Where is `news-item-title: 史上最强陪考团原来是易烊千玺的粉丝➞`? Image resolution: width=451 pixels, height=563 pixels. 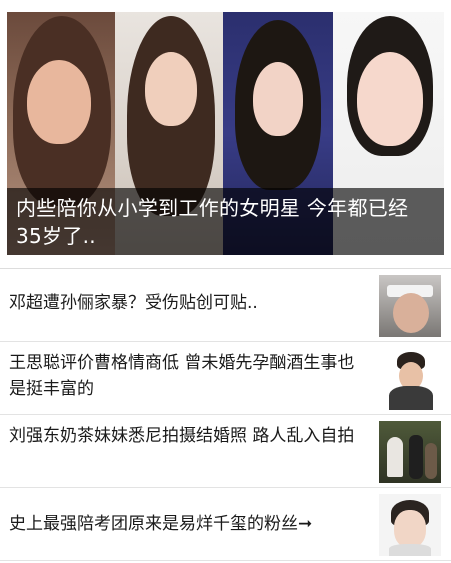 news-item-title: 史上最强陪考团原来是易烊千玺的粉丝➞ is located at coordinates (161, 524).